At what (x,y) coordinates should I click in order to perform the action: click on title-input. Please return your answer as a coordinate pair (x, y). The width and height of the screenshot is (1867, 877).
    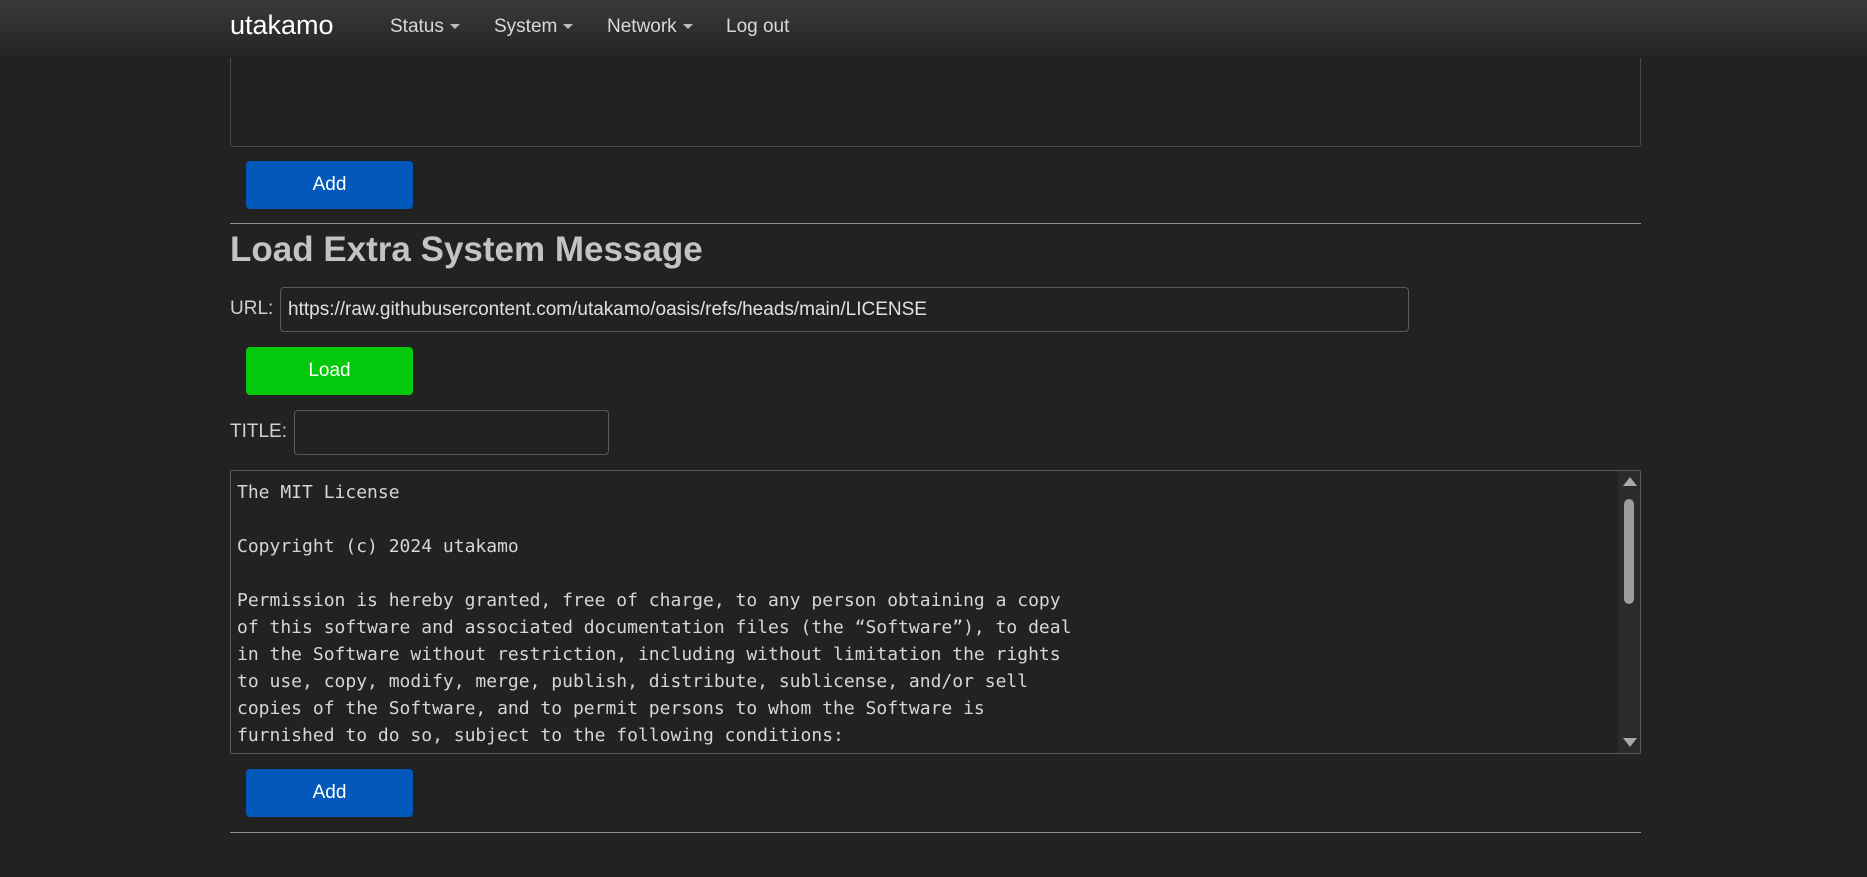
    Looking at the image, I should click on (451, 432).